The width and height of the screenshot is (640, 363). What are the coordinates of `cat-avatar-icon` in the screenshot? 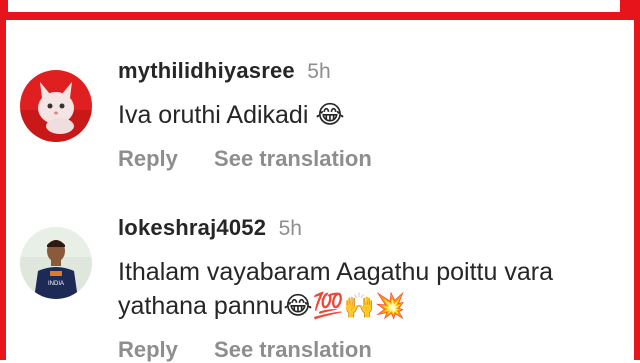 It's located at (56, 106).